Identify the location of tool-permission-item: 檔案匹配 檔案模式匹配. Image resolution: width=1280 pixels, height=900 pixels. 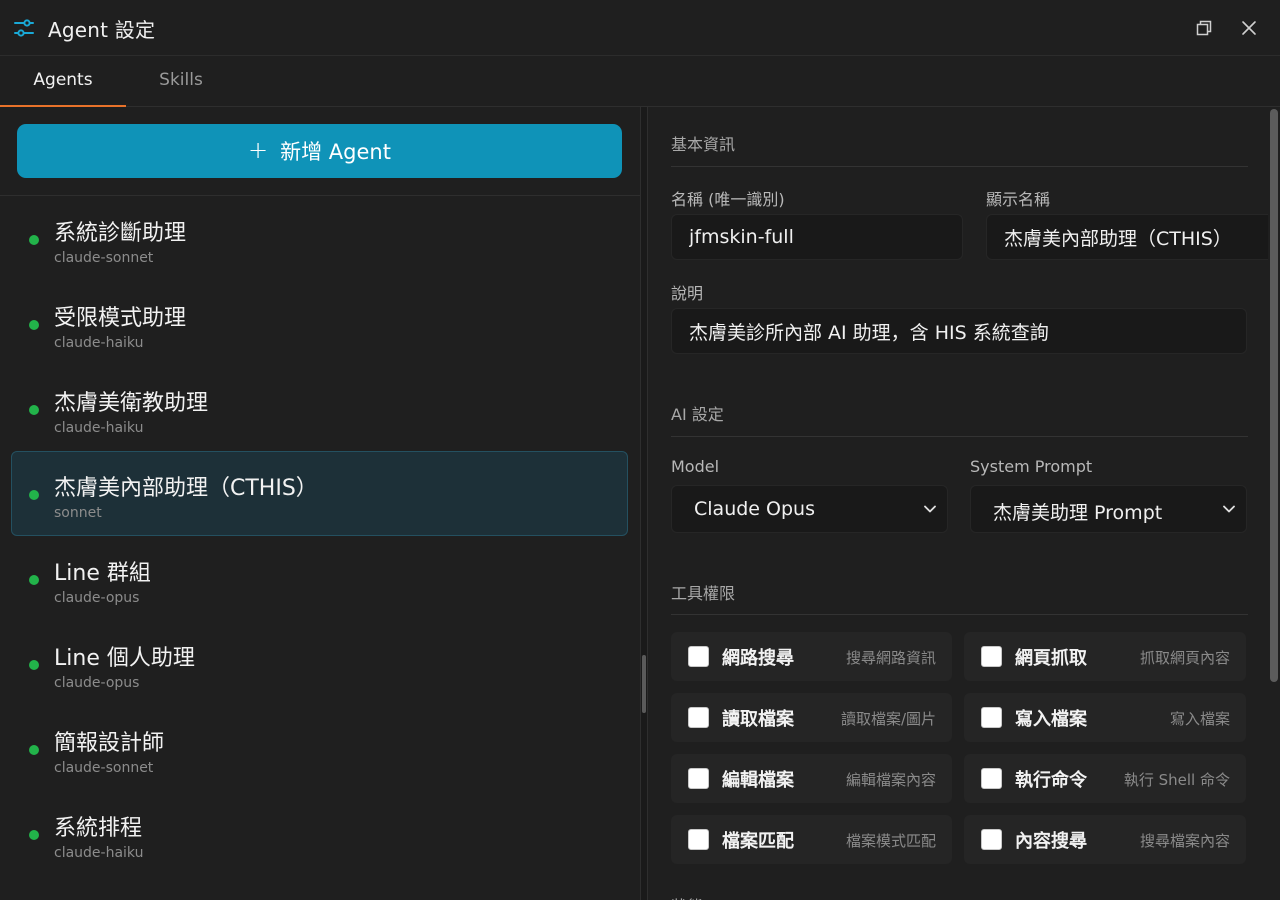
(811, 839).